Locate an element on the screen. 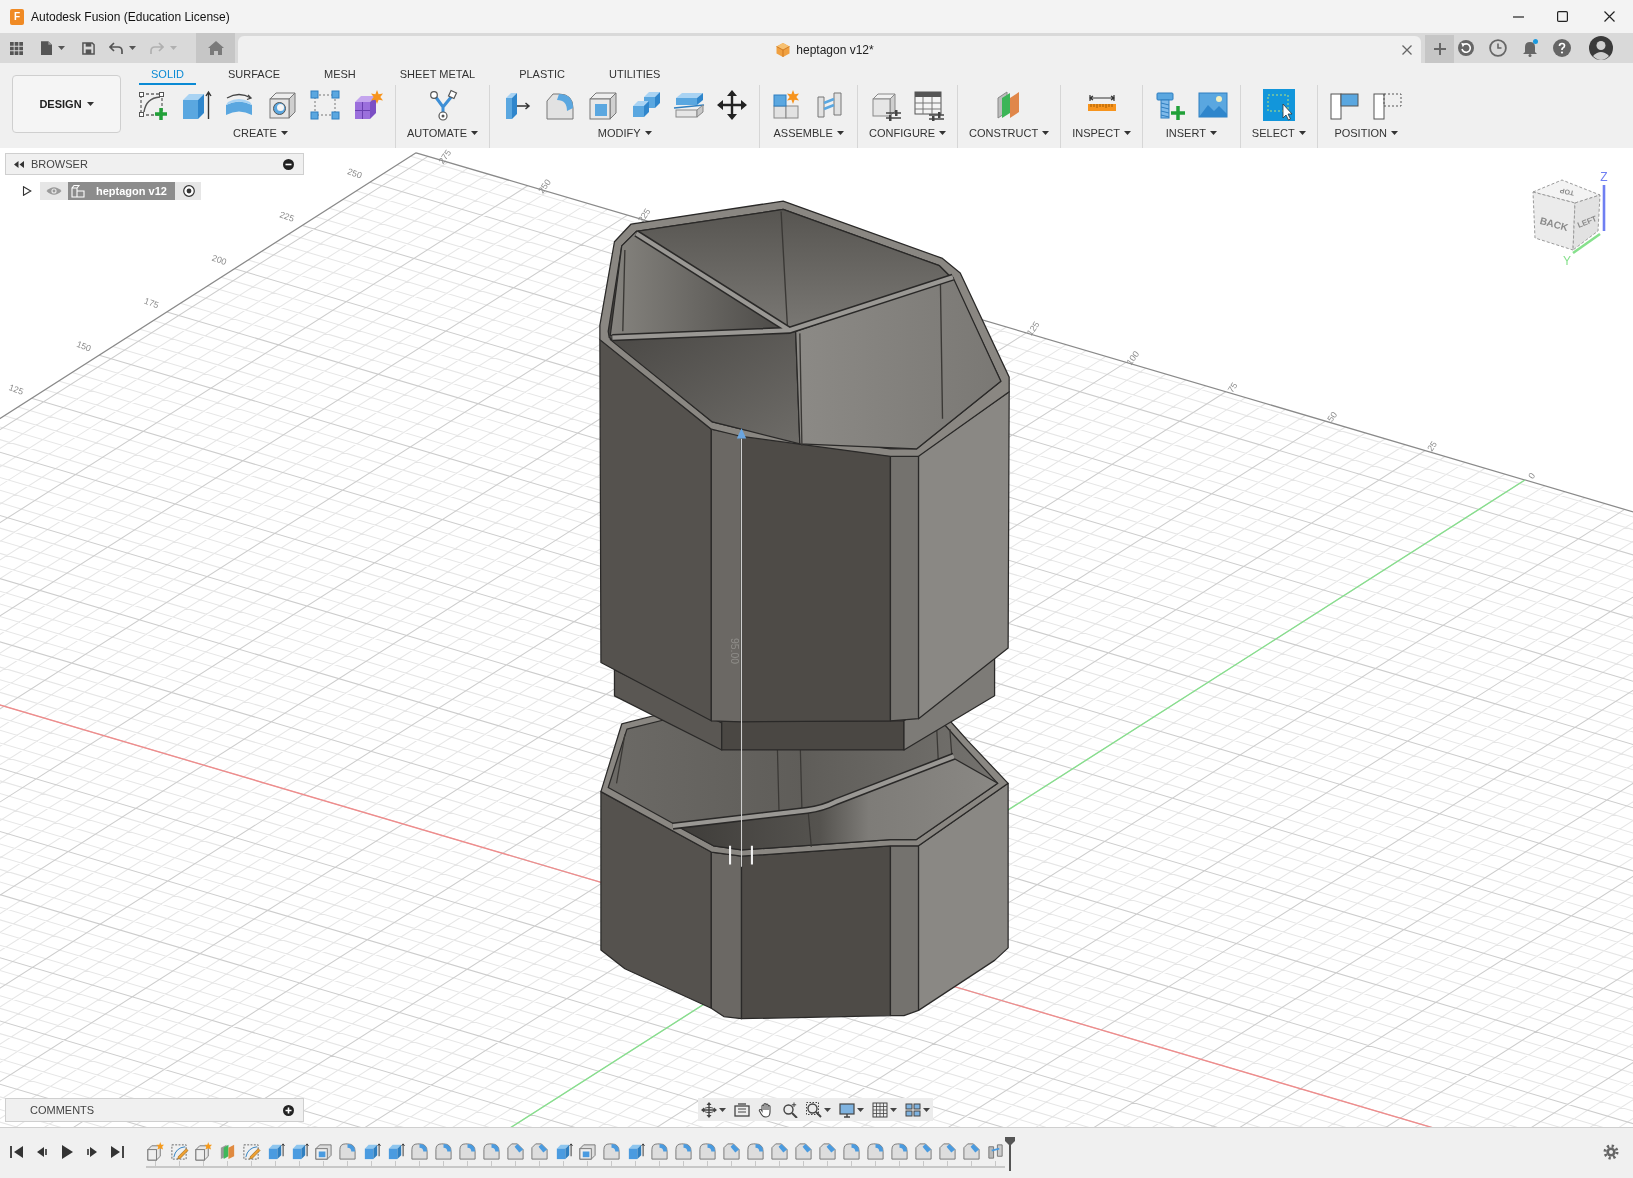 The width and height of the screenshot is (1633, 1178). selection-cursor-icon is located at coordinates (1278, 105).